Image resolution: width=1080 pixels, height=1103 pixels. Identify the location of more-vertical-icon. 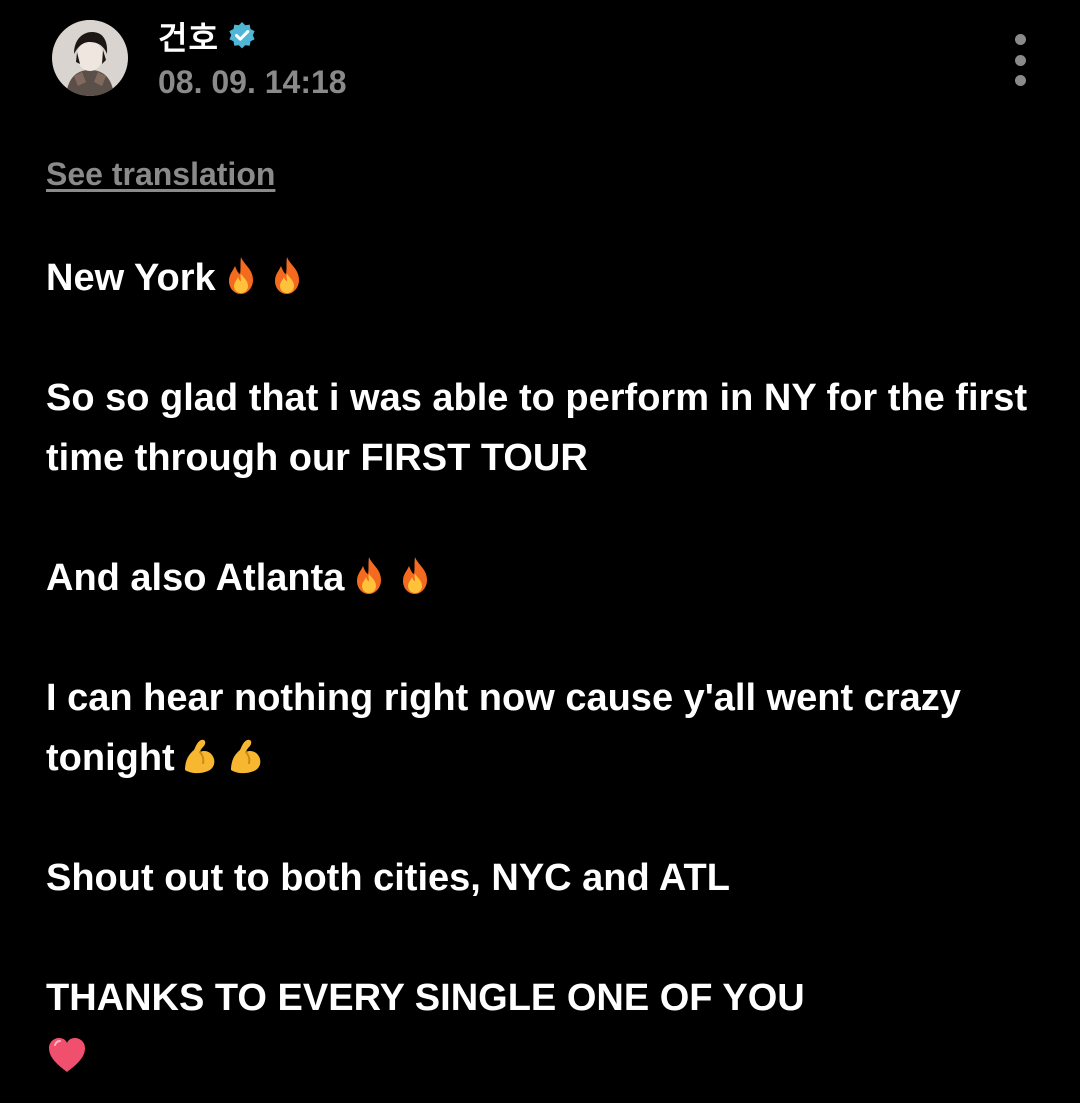
(1020, 39).